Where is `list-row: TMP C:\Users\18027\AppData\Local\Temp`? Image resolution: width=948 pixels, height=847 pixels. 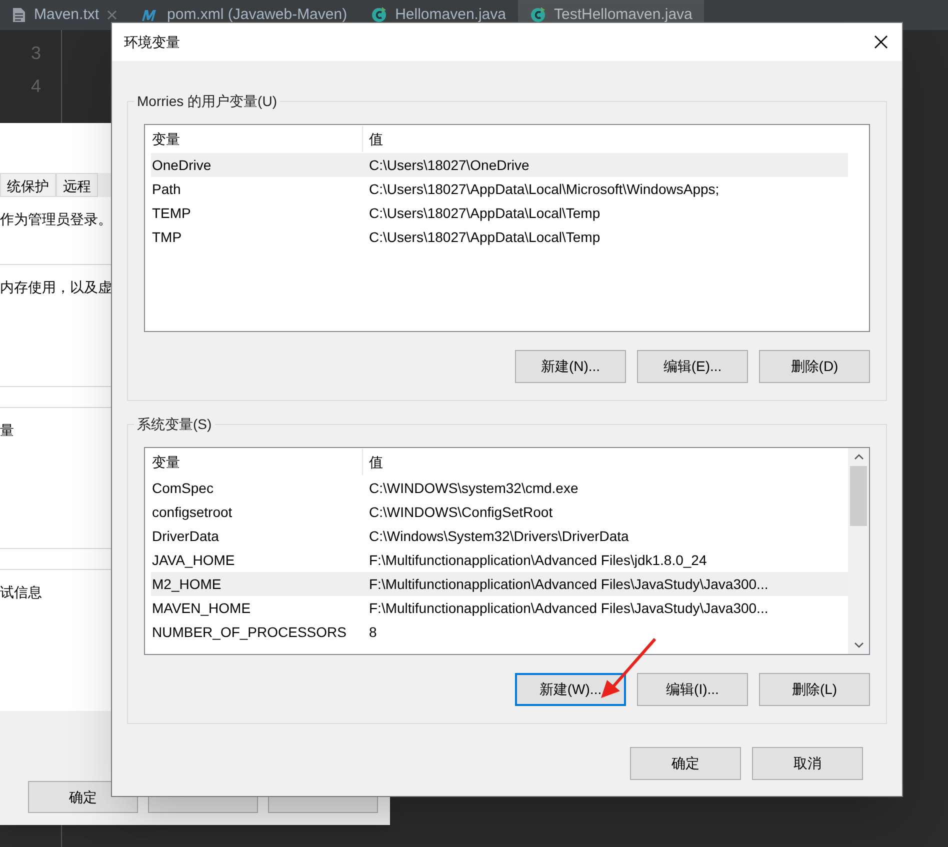 list-row: TMP C:\Users\18027\AppData\Local\Temp is located at coordinates (499, 237).